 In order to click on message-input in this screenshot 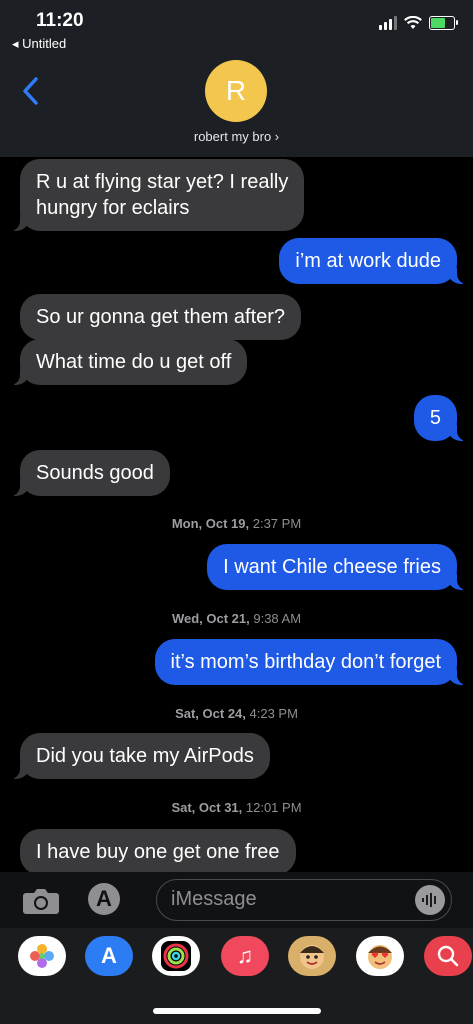, I will do `click(279, 899)`.